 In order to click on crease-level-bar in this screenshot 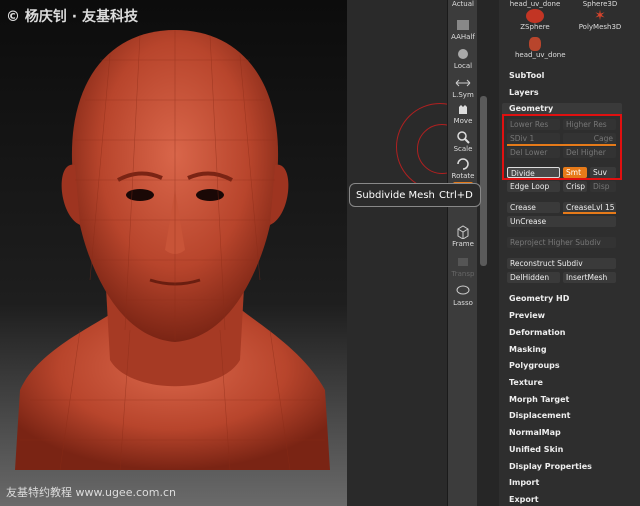, I will do `click(589, 213)`.